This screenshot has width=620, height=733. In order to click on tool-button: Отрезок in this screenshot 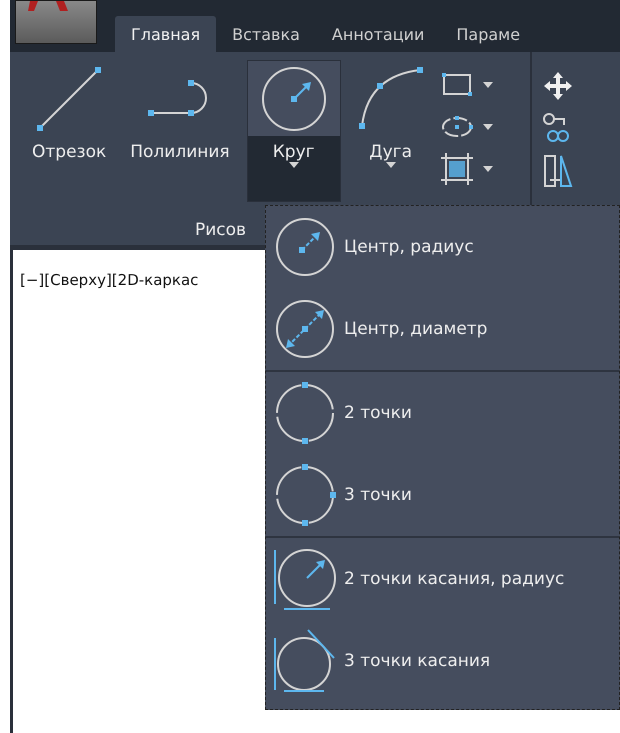, I will do `click(69, 131)`.